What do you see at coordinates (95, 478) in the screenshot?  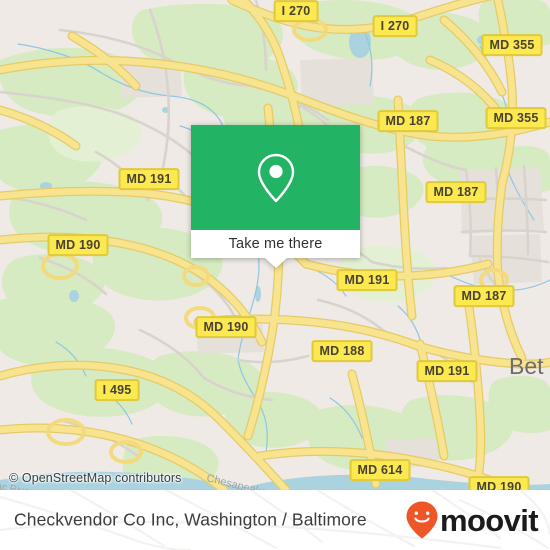 I see `osm-attribution: © OpenStreetMap contributors` at bounding box center [95, 478].